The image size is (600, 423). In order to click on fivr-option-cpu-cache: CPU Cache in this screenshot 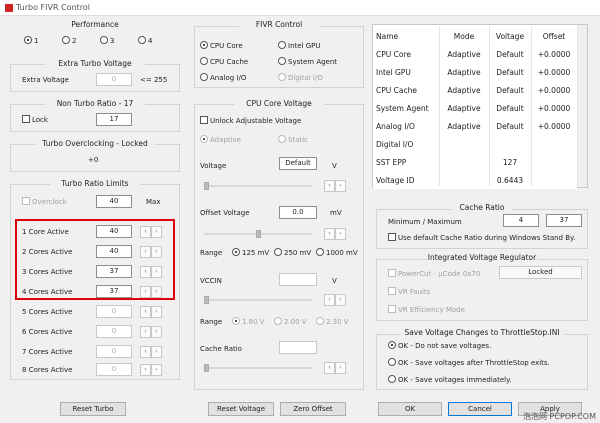, I will do `click(224, 62)`.